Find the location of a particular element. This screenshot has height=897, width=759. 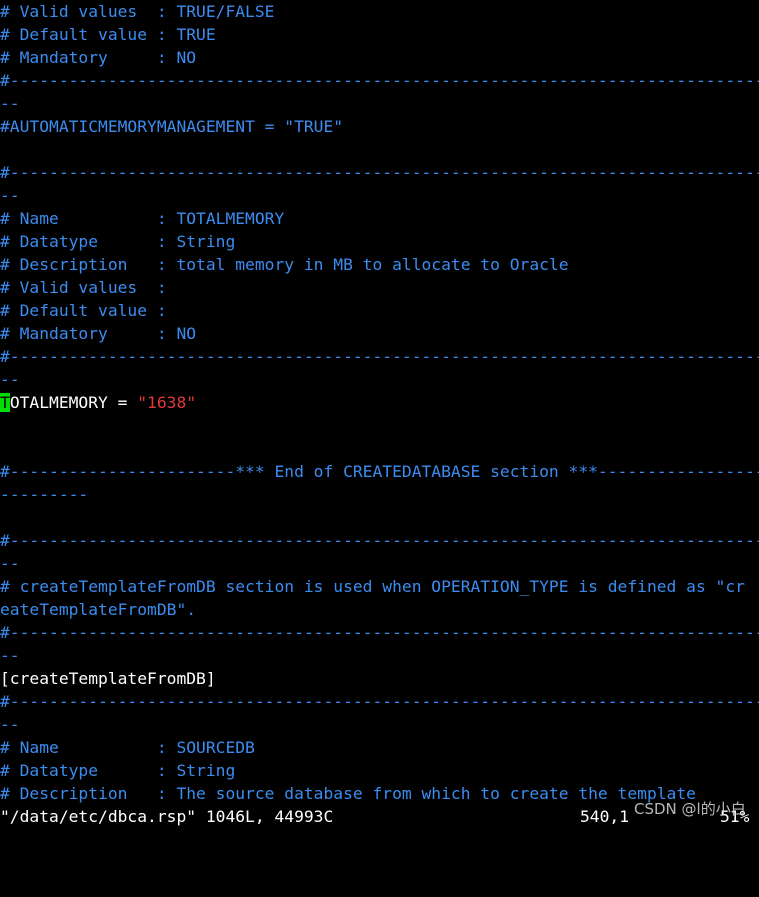

editor-line: [createTemplateFromDB] is located at coordinates (379, 678).